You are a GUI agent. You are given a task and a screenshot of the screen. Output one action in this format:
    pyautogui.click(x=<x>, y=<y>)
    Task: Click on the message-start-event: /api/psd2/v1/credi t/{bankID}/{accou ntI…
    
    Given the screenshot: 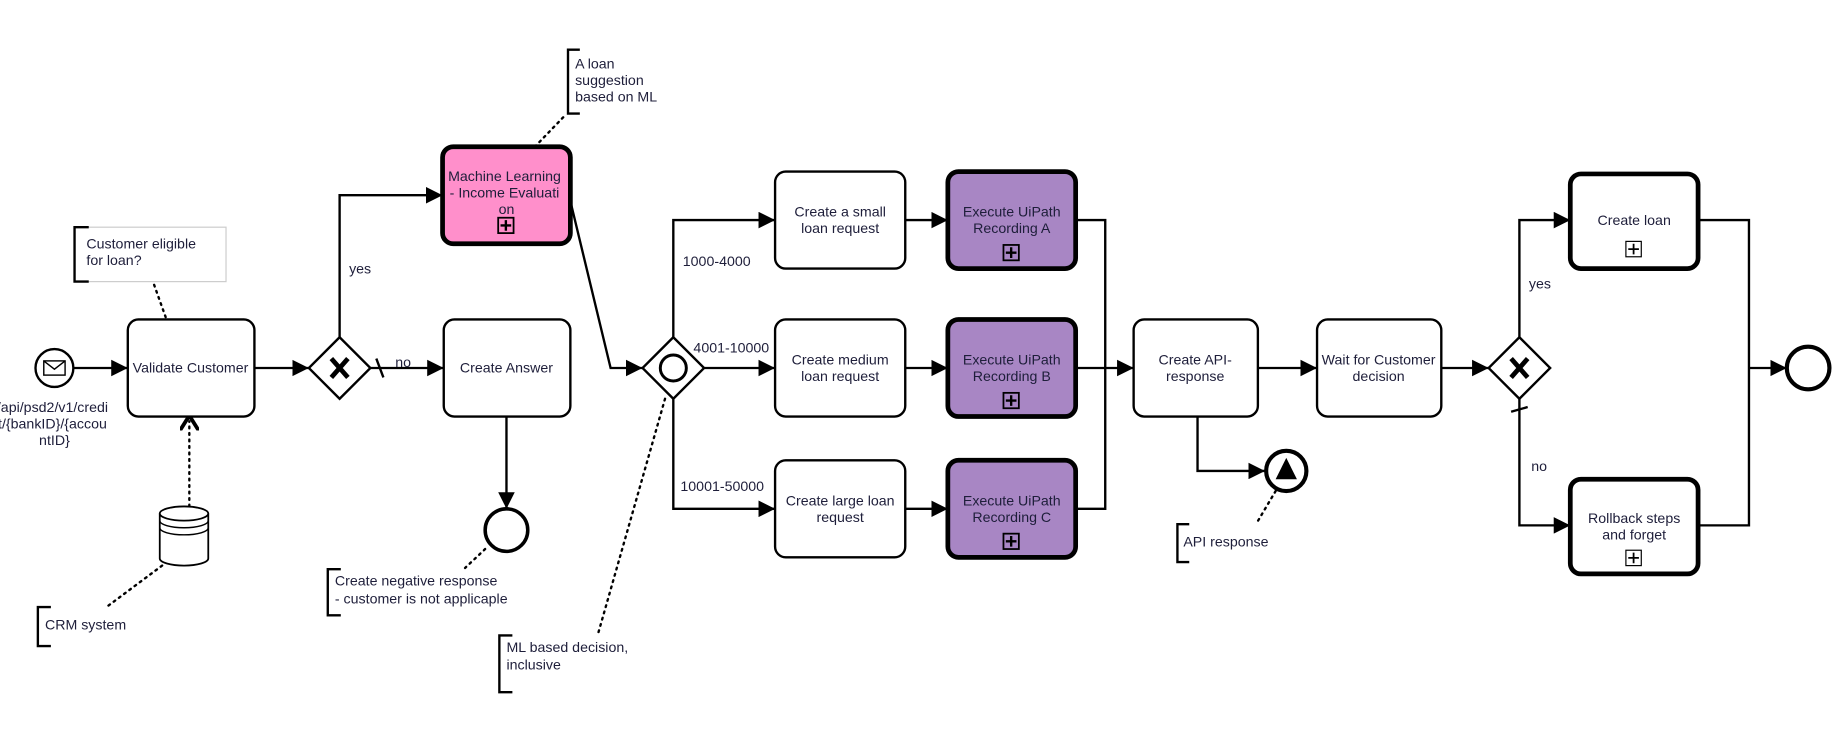 What is the action you would take?
    pyautogui.click(x=56, y=398)
    